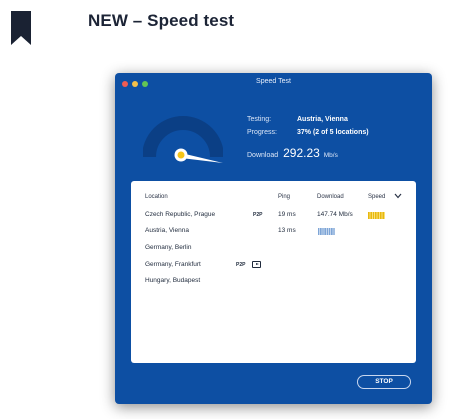 The width and height of the screenshot is (450, 419). Describe the element at coordinates (287, 214) in the screenshot. I see `ping-cell: 19 ms` at that location.